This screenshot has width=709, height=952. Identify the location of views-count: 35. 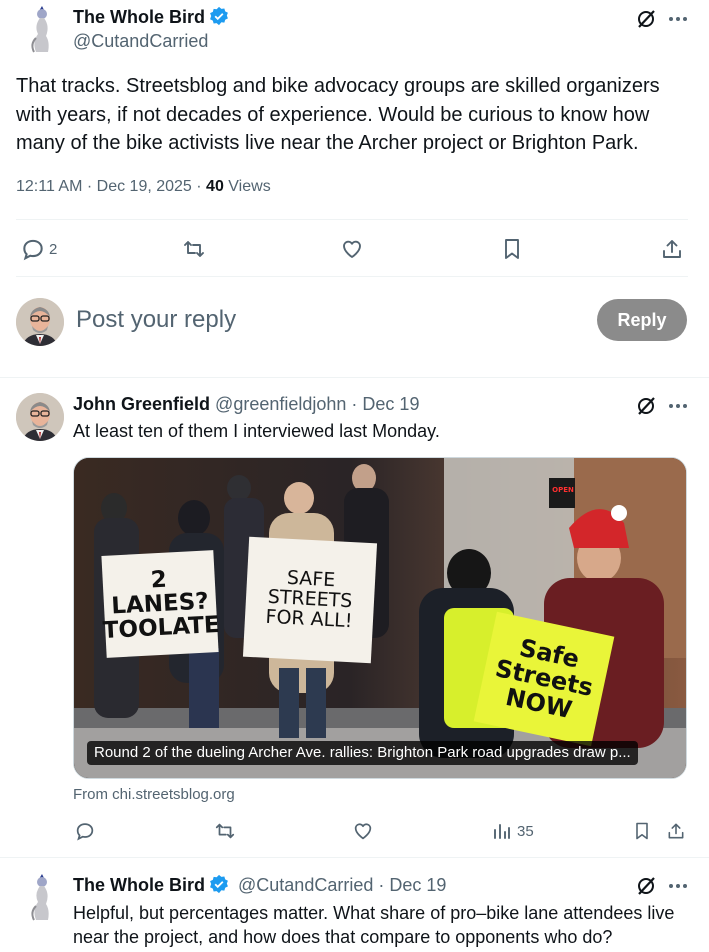
(525, 831).